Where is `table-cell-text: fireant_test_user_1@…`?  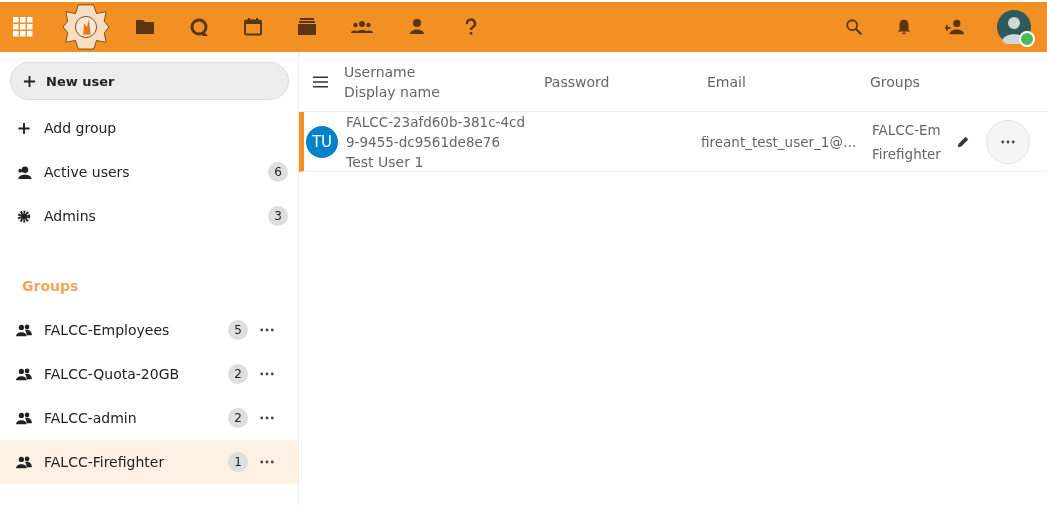
table-cell-text: fireant_test_user_1@… is located at coordinates (779, 142).